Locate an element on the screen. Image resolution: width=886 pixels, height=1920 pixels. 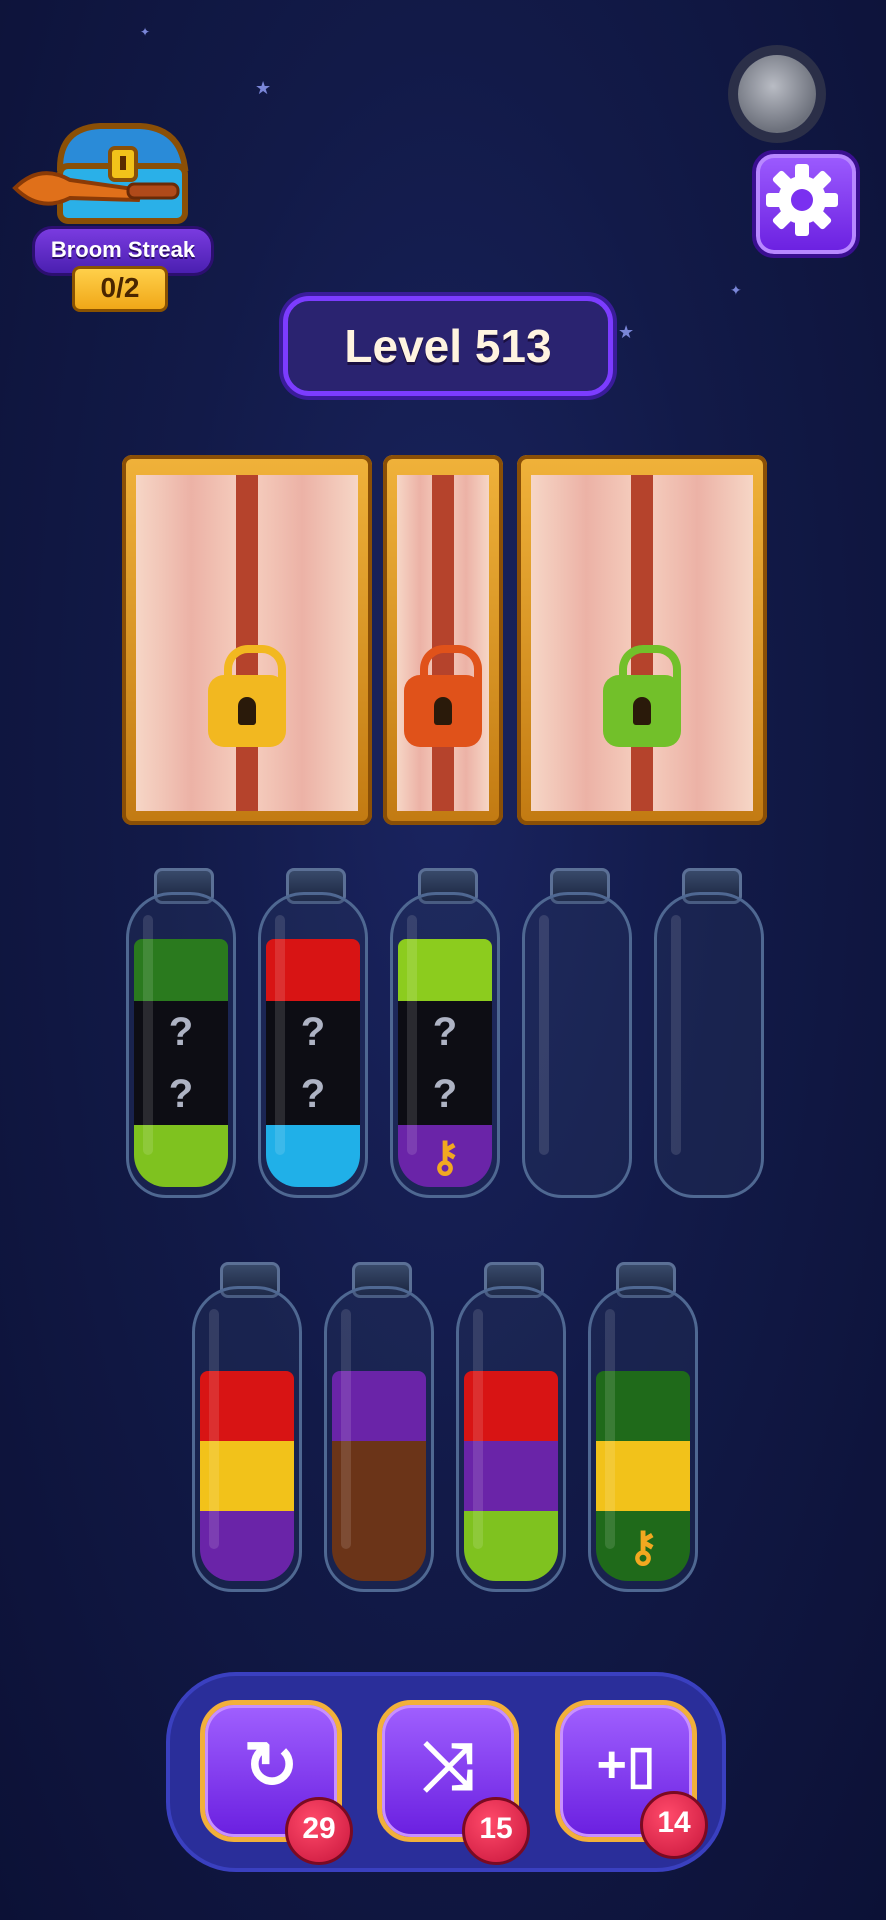
menu-orb-button is located at coordinates (777, 94).